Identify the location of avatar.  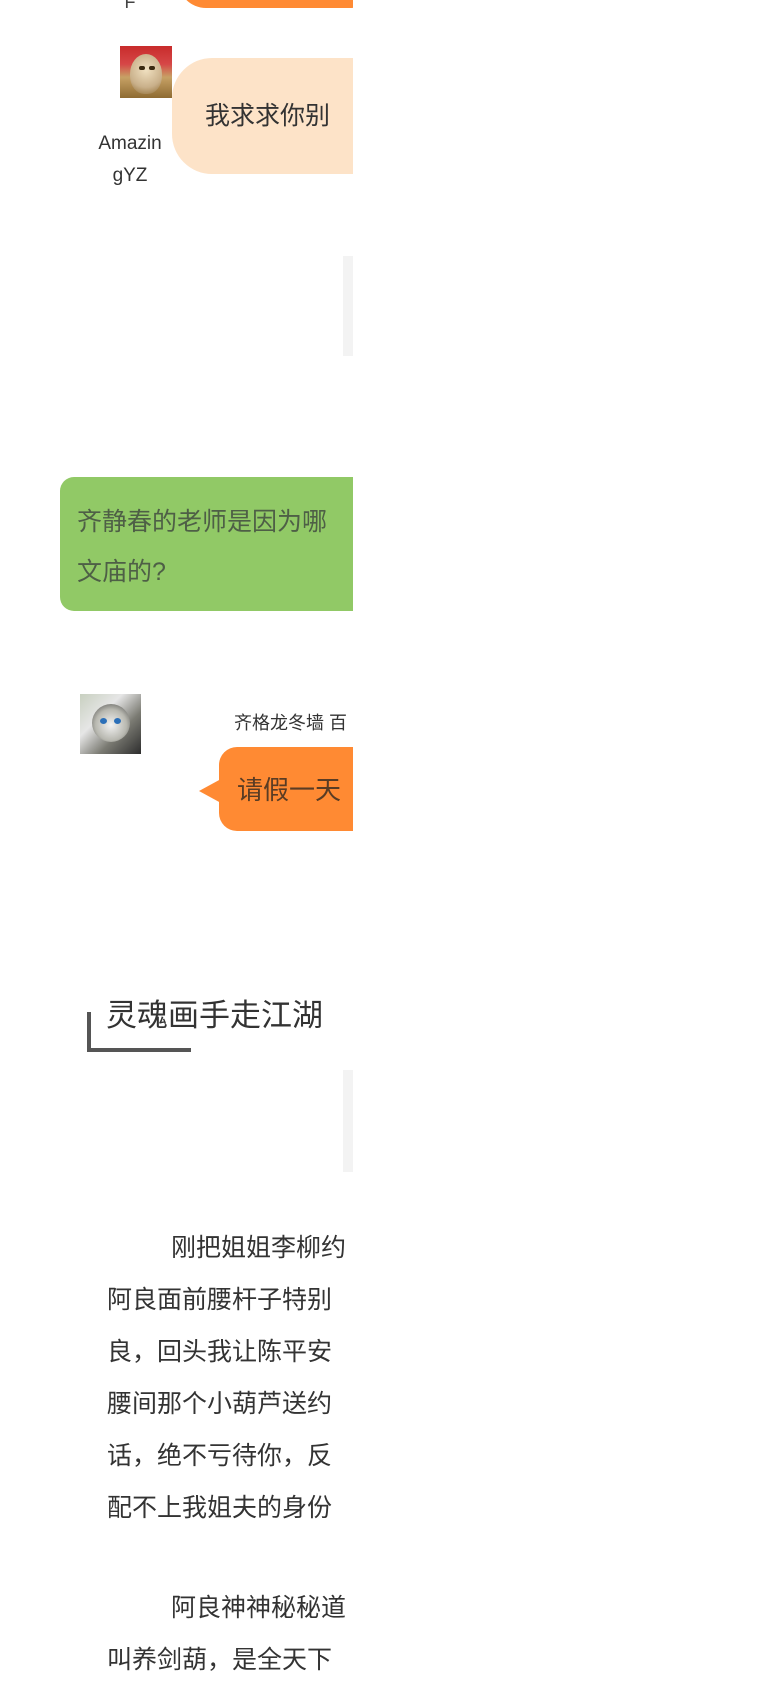
(146, 72).